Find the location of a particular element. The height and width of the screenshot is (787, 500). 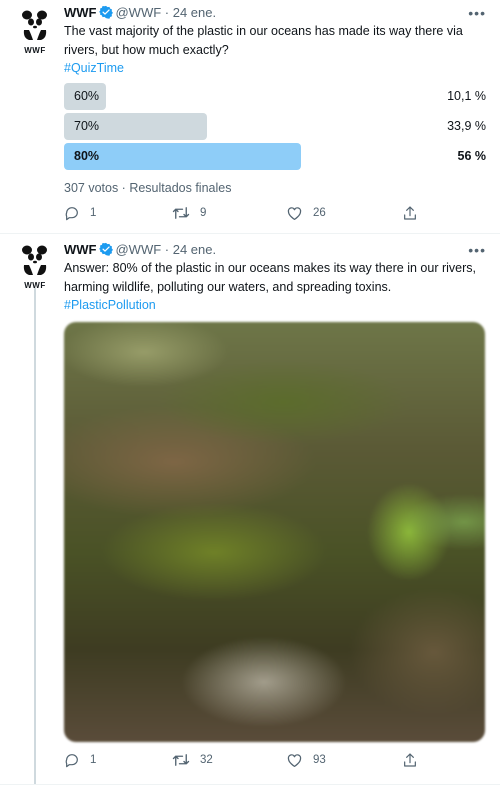

like-count: 26 is located at coordinates (319, 213).